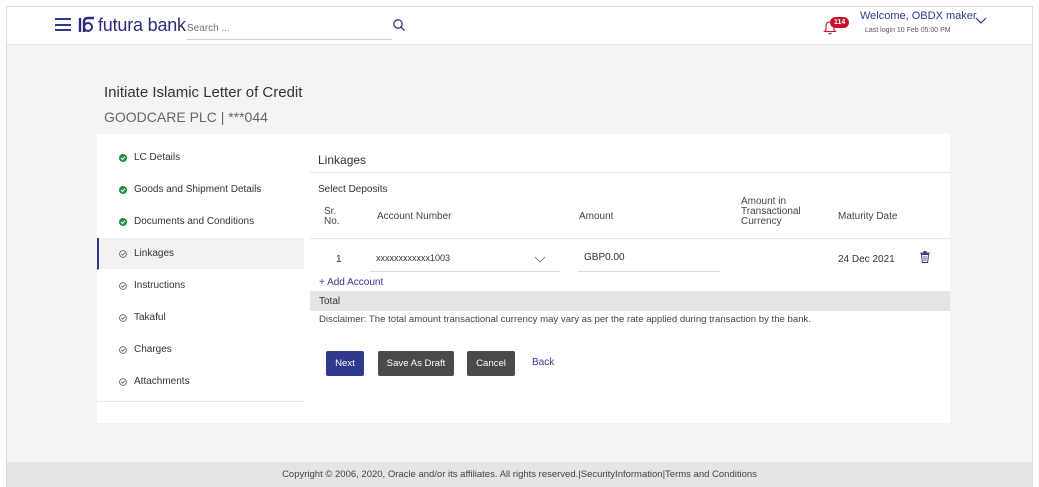 This screenshot has width=1039, height=487. I want to click on sidebar-item-label: Documents and Conditions, so click(194, 221).